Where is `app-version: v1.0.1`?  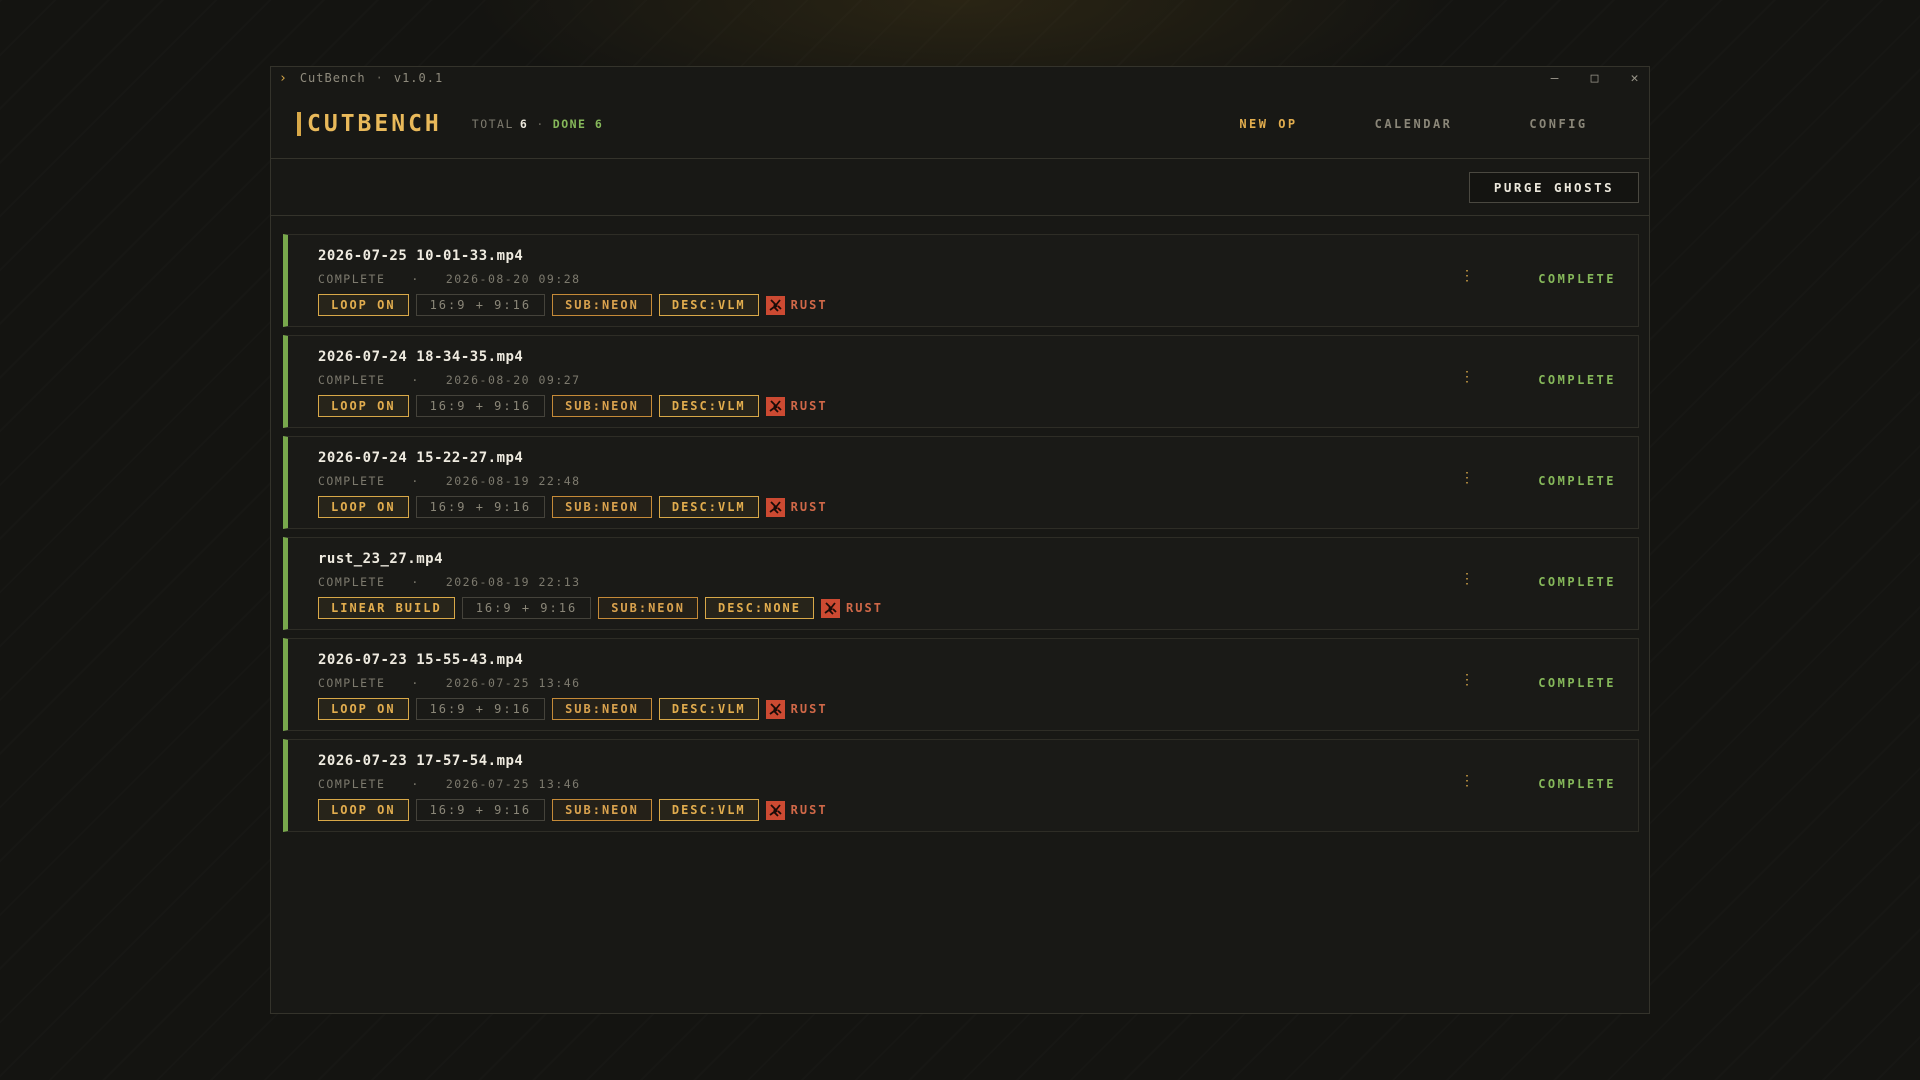 app-version: v1.0.1 is located at coordinates (418, 78).